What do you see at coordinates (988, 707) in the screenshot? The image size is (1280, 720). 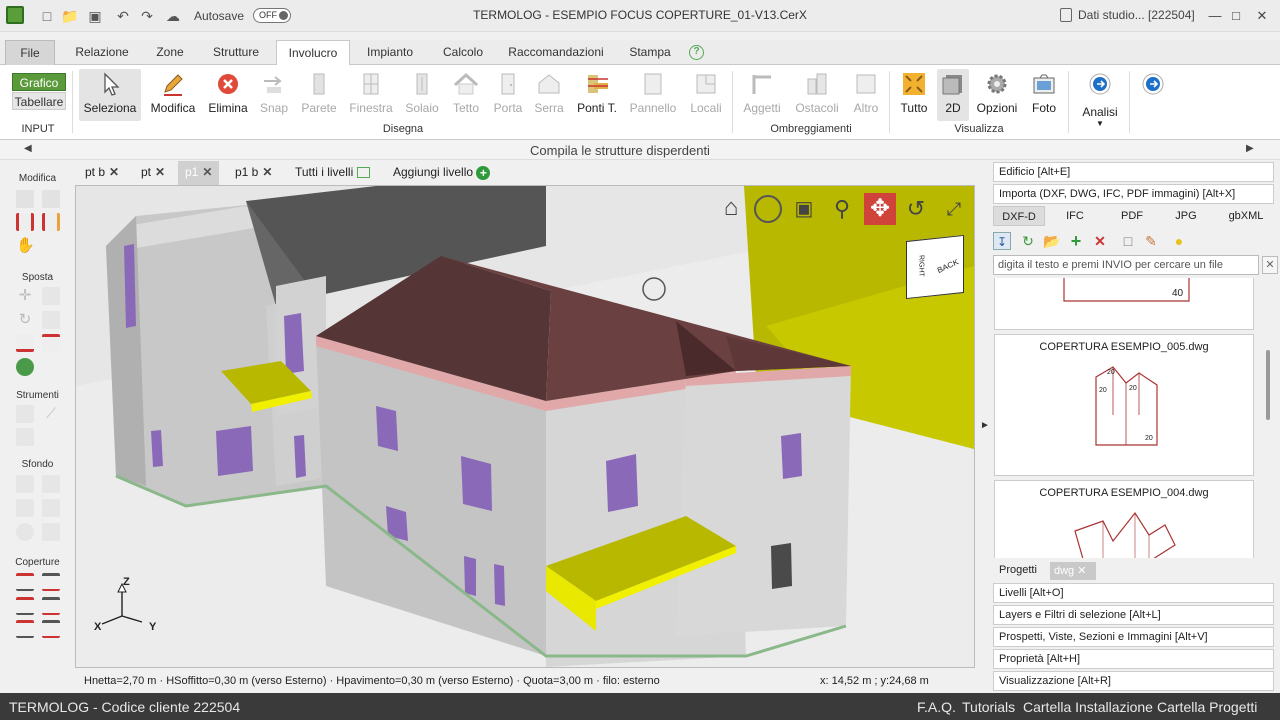 I see `tutorials-link: Tutorials` at bounding box center [988, 707].